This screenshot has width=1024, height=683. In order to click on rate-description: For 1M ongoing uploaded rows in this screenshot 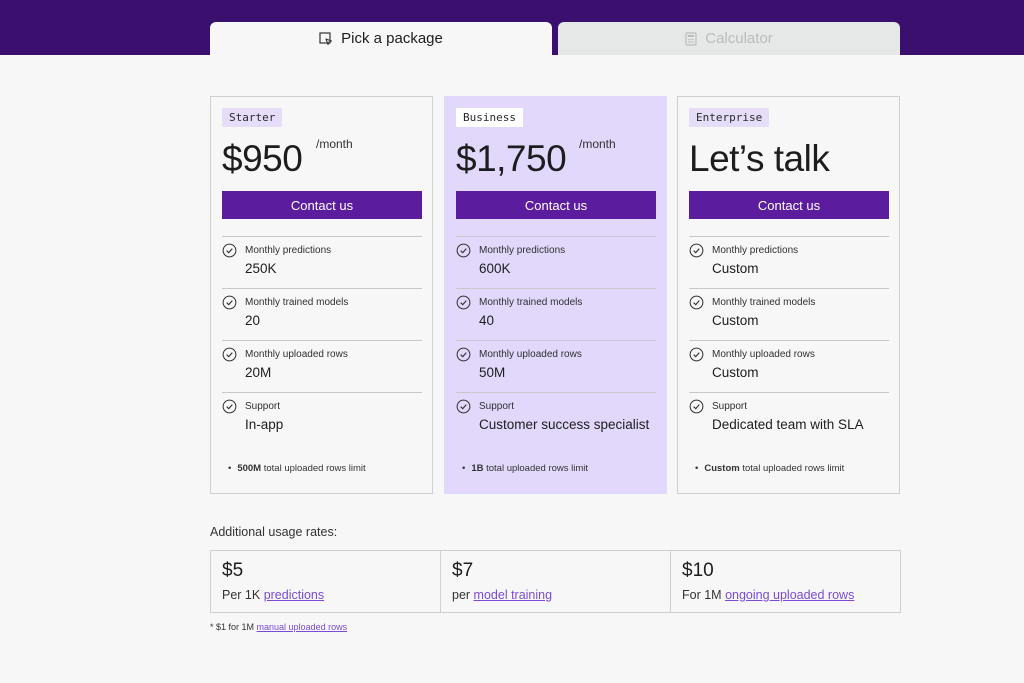, I will do `click(768, 595)`.